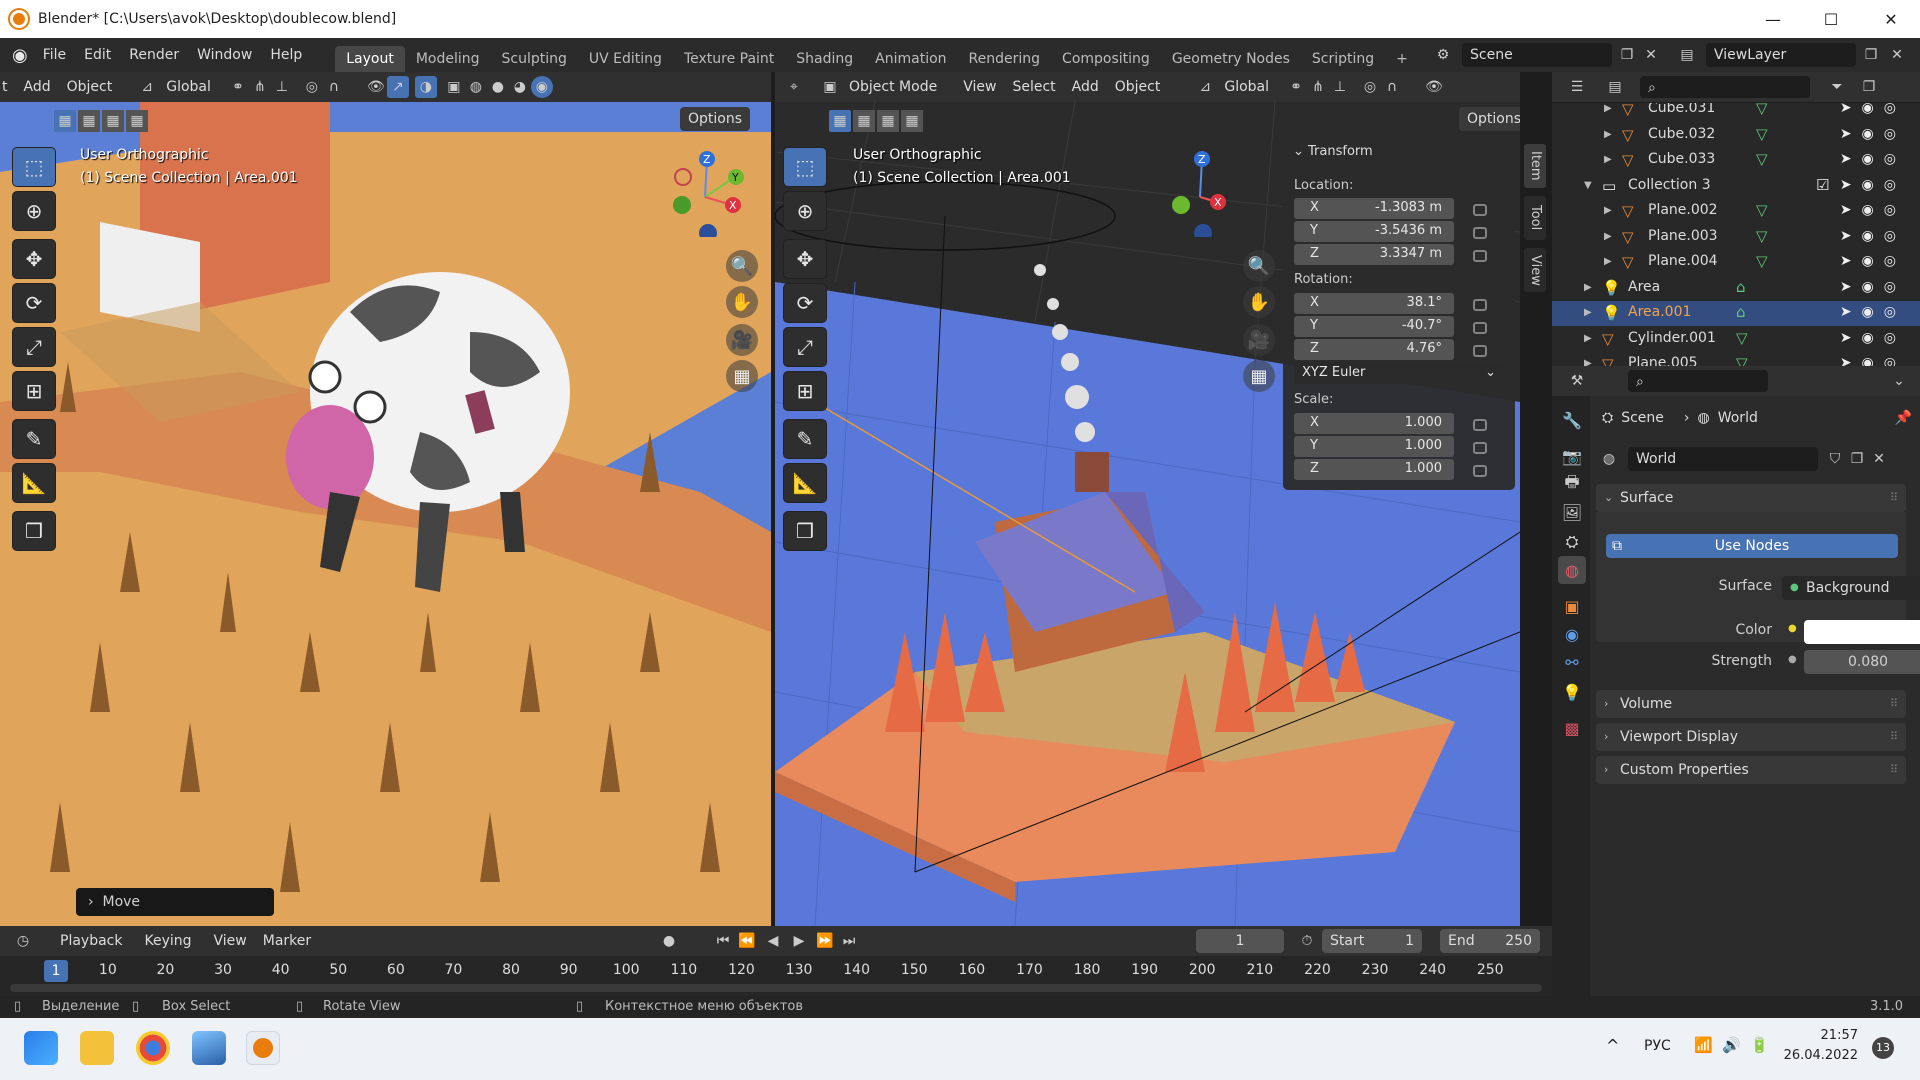 The height and width of the screenshot is (1080, 1920). Describe the element at coordinates (1828, 1035) in the screenshot. I see `clock-time: 21:57` at that location.